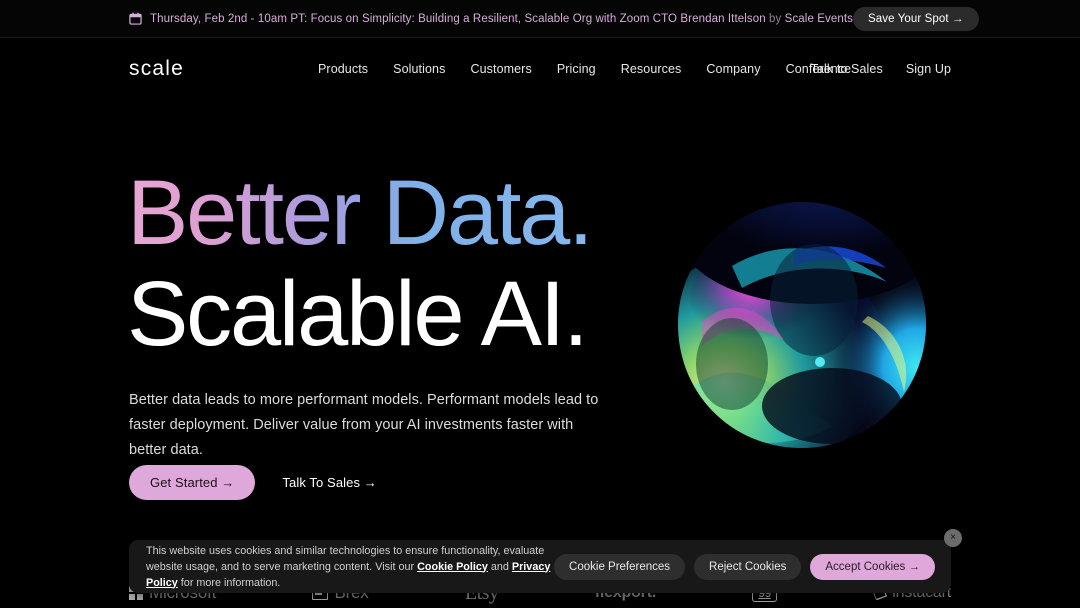  What do you see at coordinates (620, 566) in the screenshot?
I see `cookie-preferences-button: Cookie Preferences` at bounding box center [620, 566].